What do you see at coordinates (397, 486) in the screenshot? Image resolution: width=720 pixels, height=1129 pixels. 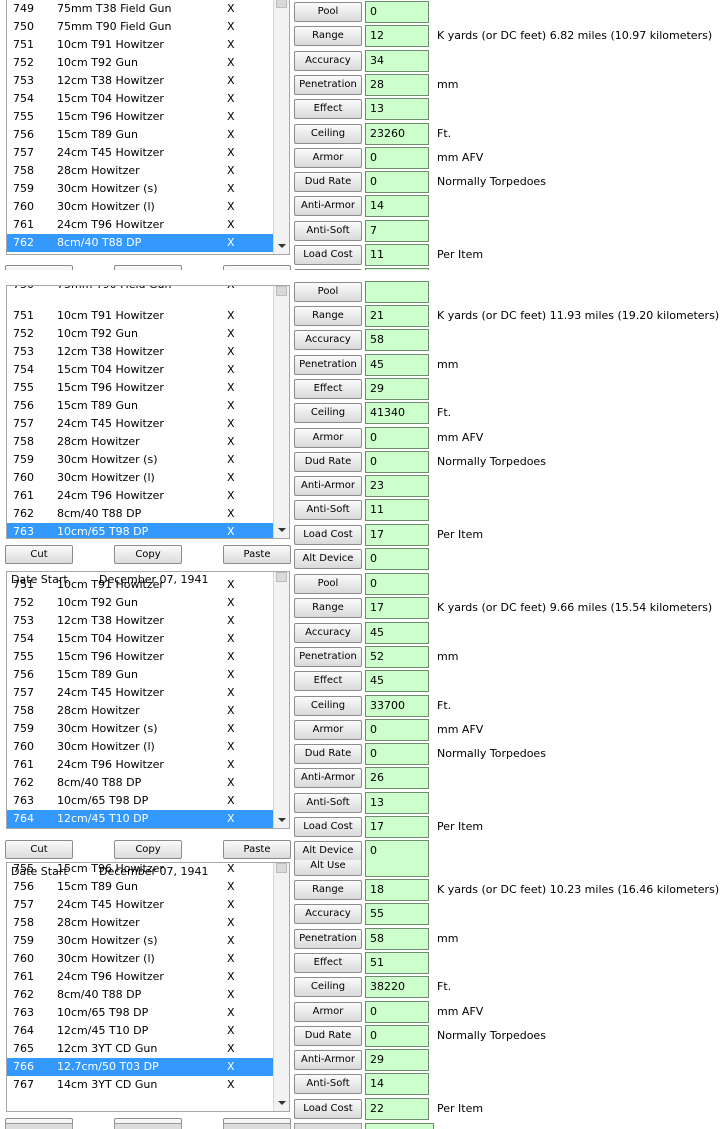 I see `anti-armor-input: 23` at bounding box center [397, 486].